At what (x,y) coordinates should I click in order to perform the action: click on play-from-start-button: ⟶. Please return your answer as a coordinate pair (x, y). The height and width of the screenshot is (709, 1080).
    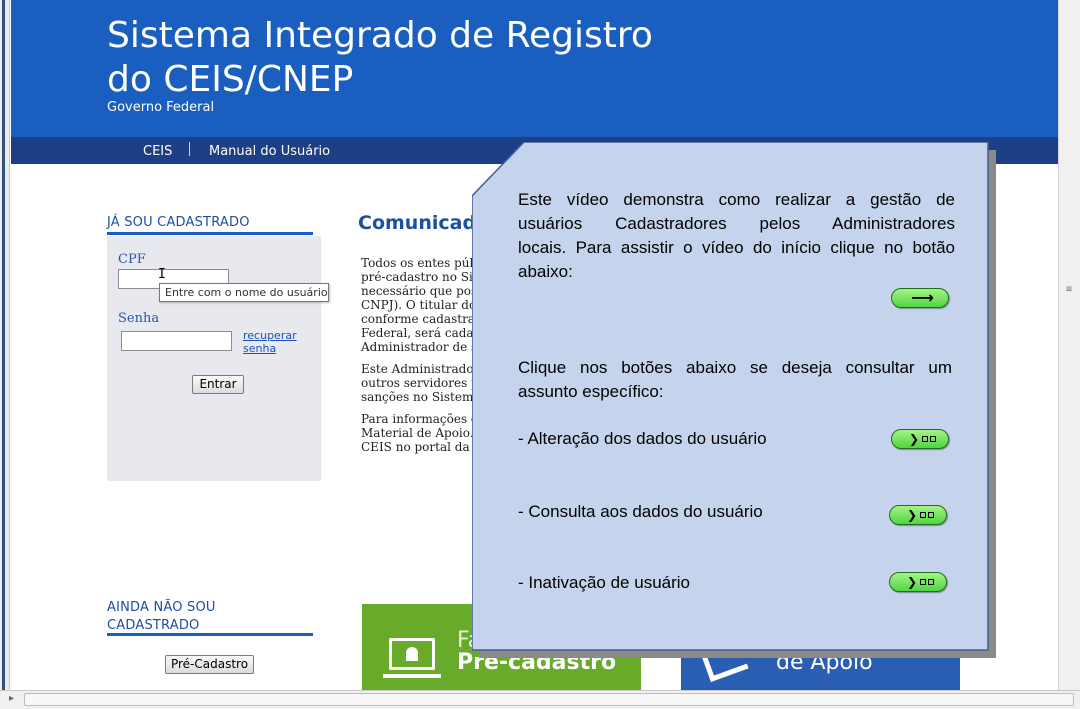
    Looking at the image, I should click on (920, 298).